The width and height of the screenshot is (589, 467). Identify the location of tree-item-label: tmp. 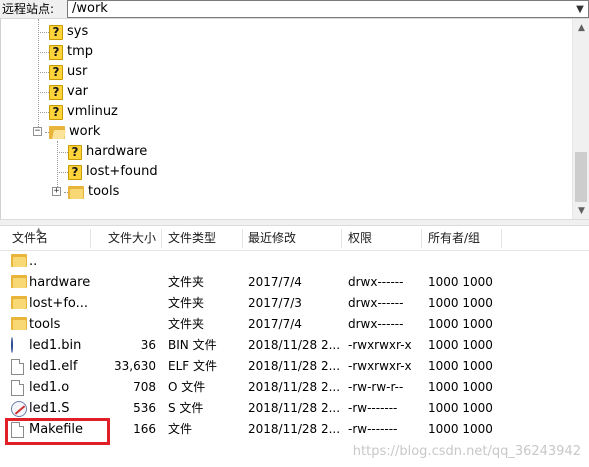
(80, 51).